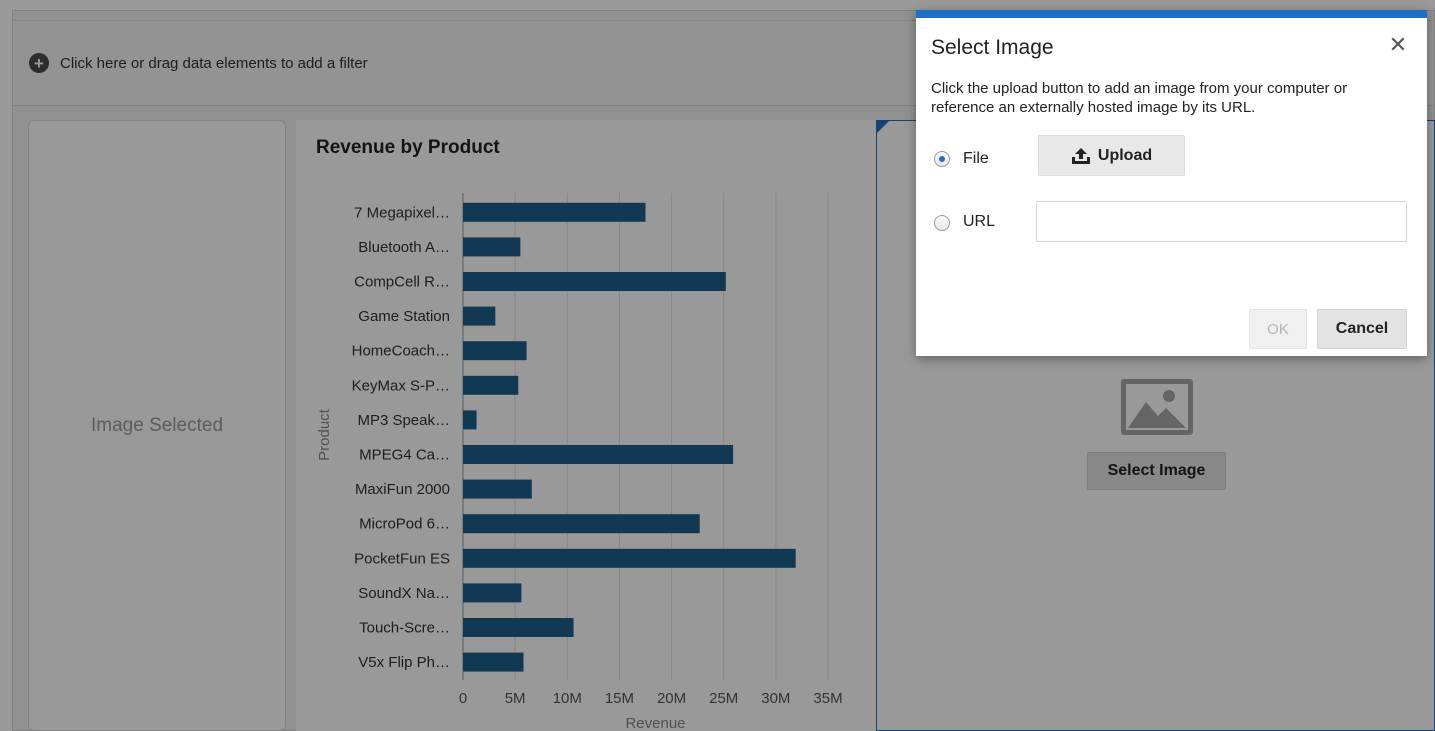 This screenshot has width=1435, height=731. Describe the element at coordinates (1221, 221) in the screenshot. I see `url-input` at that location.